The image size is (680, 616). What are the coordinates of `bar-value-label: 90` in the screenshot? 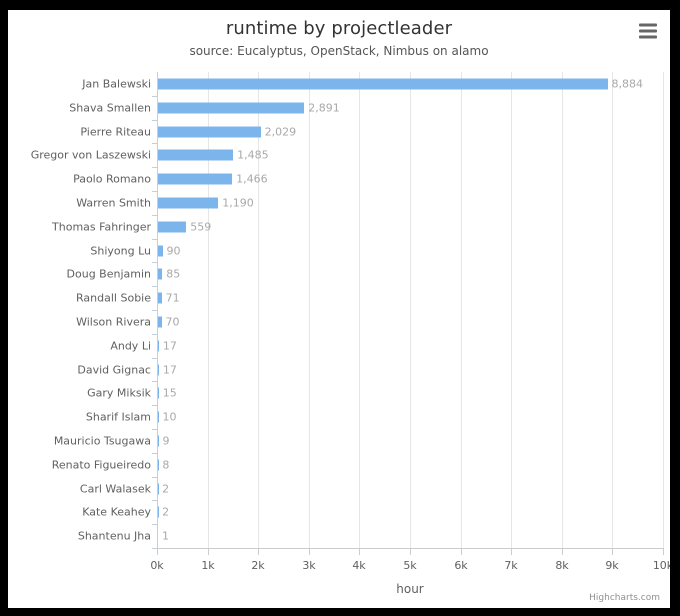 It's located at (173, 250).